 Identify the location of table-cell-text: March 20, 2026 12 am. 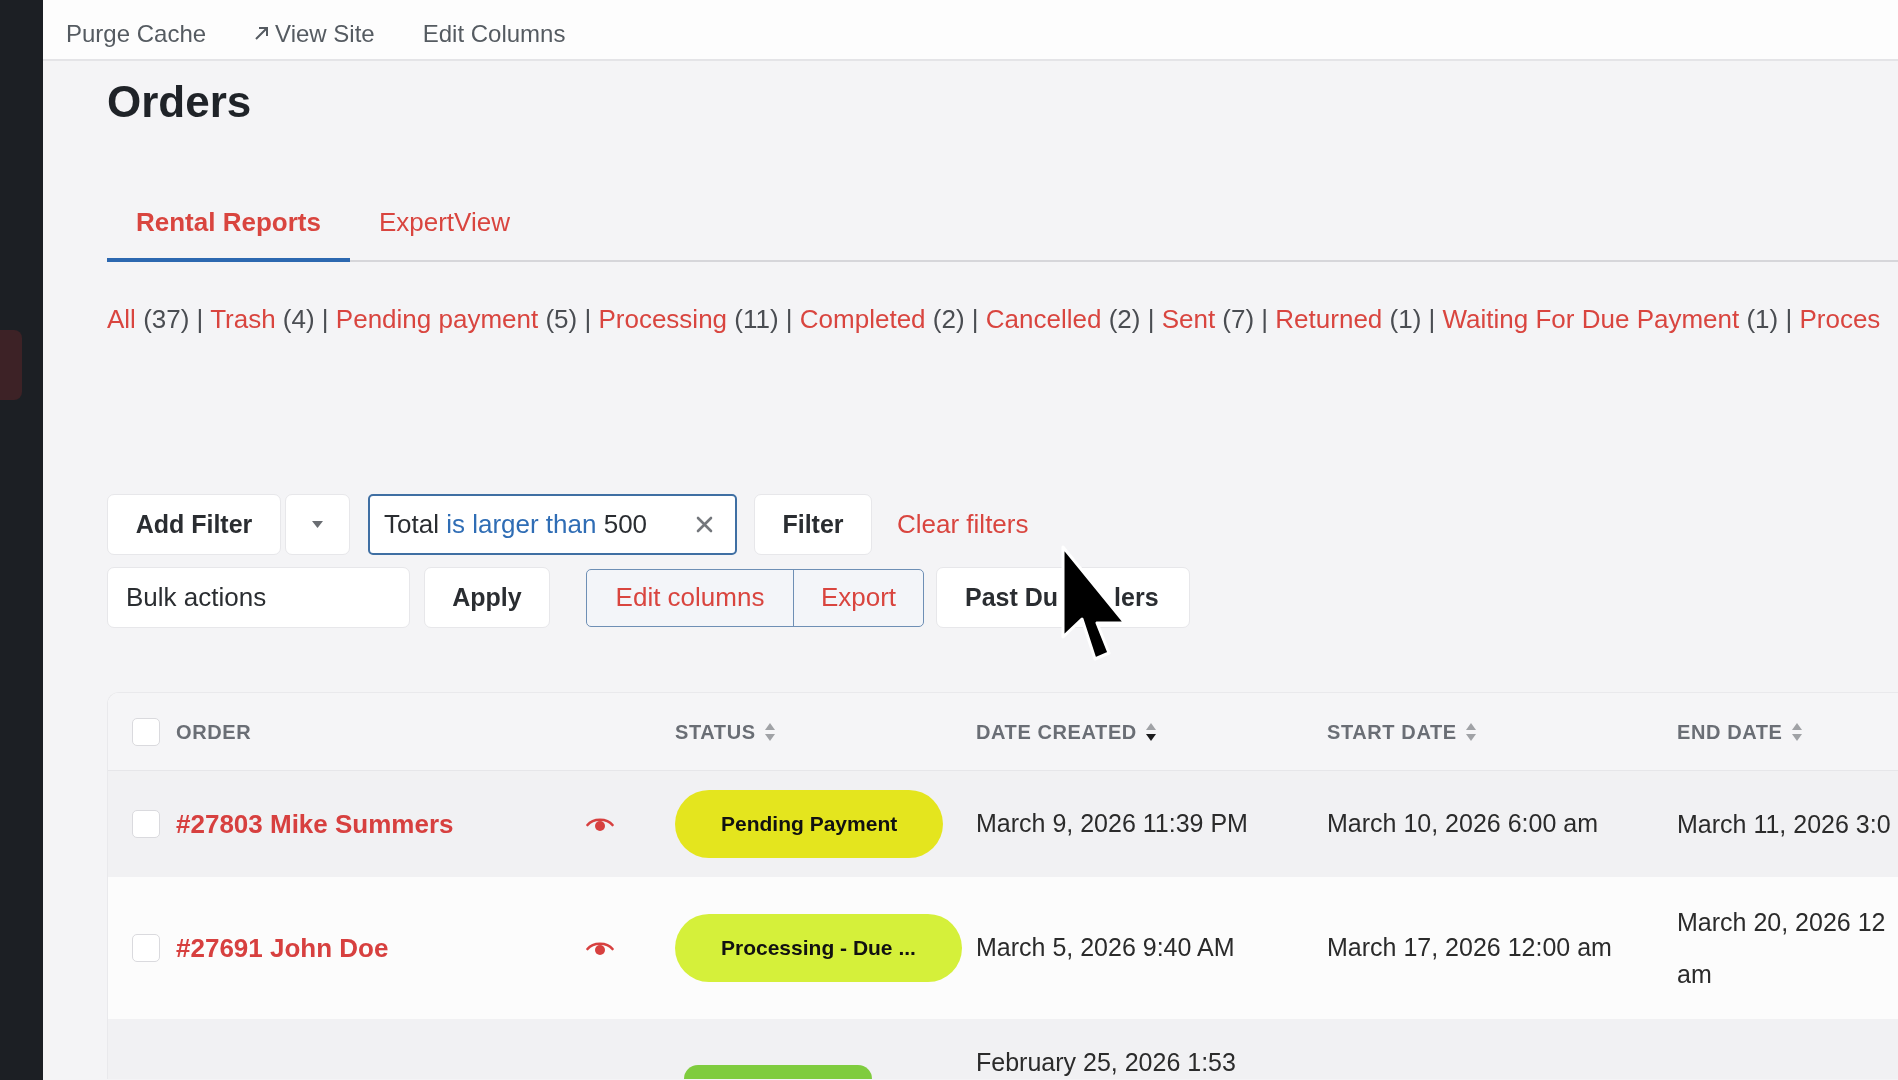
(1781, 948).